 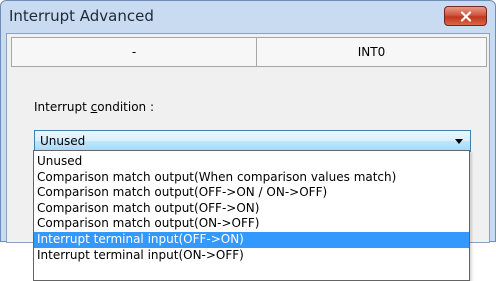 I want to click on header-grid: - INT0, so click(x=249, y=52).